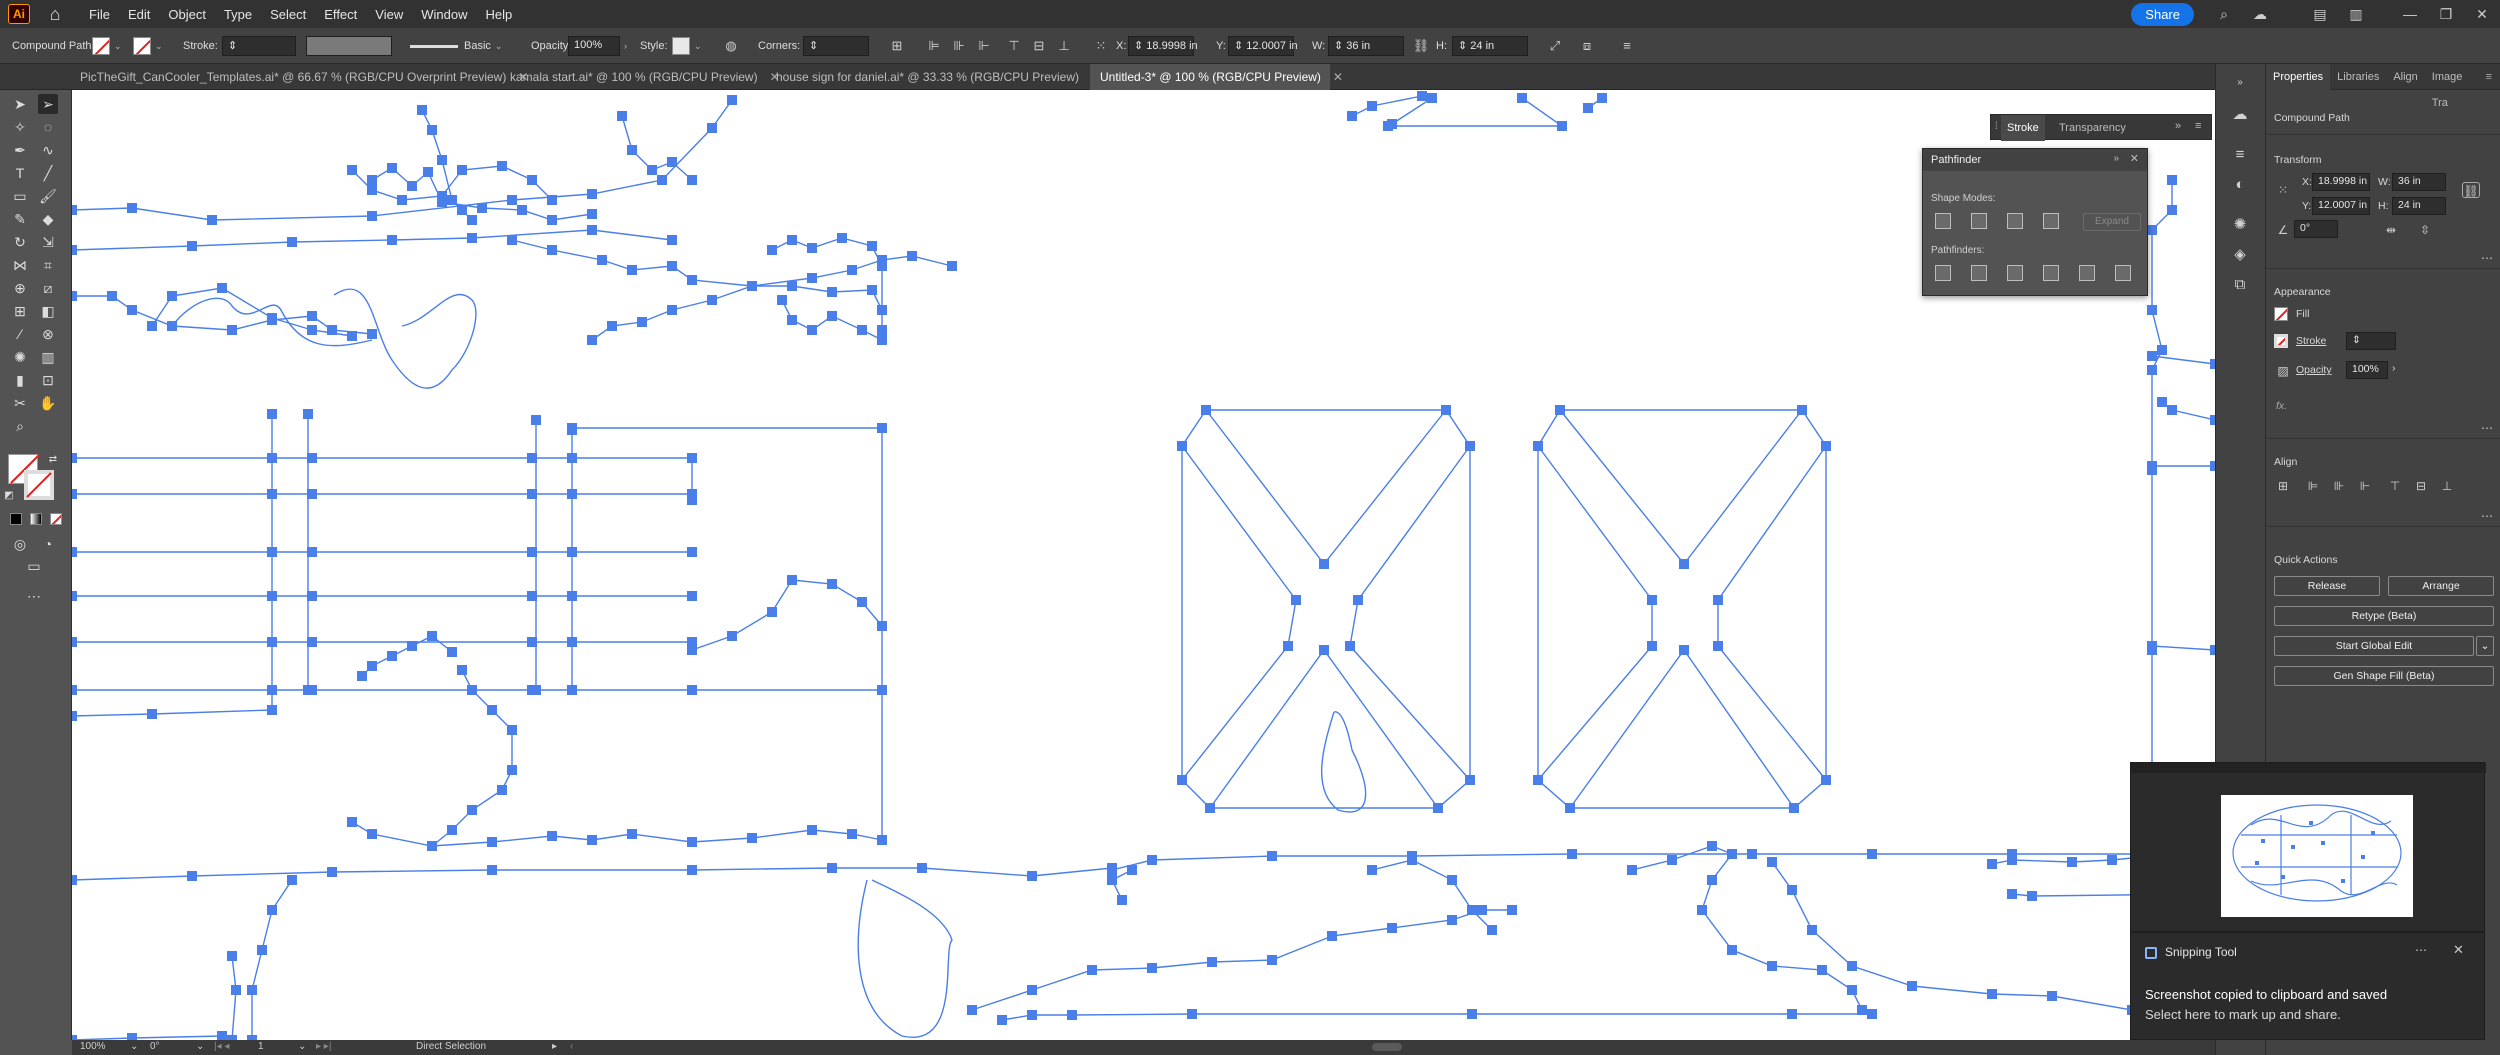 This screenshot has height=1055, width=2500. I want to click on blend-tool-icon: ⊗, so click(48, 334).